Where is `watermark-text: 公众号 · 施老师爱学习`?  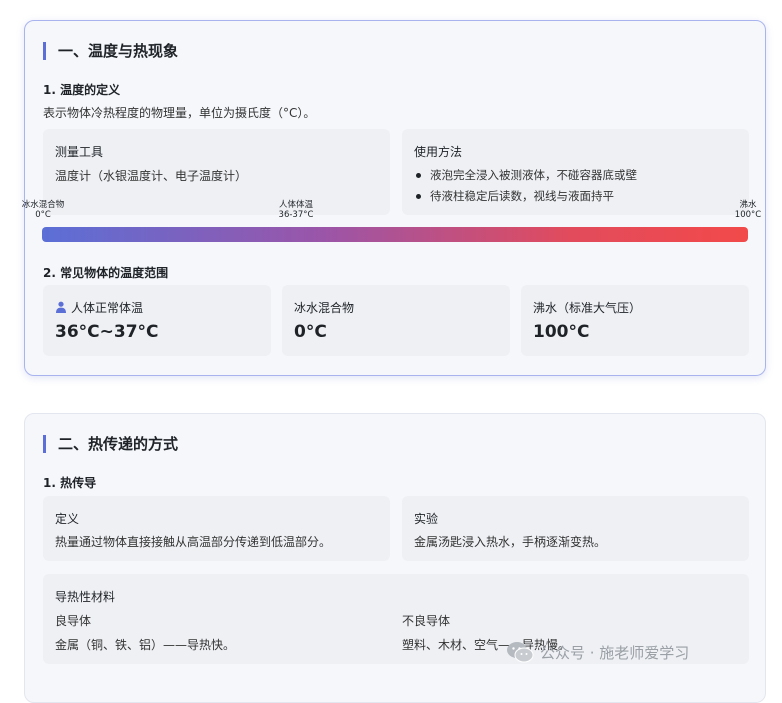
watermark-text: 公众号 · 施老师爱学习 is located at coordinates (615, 652).